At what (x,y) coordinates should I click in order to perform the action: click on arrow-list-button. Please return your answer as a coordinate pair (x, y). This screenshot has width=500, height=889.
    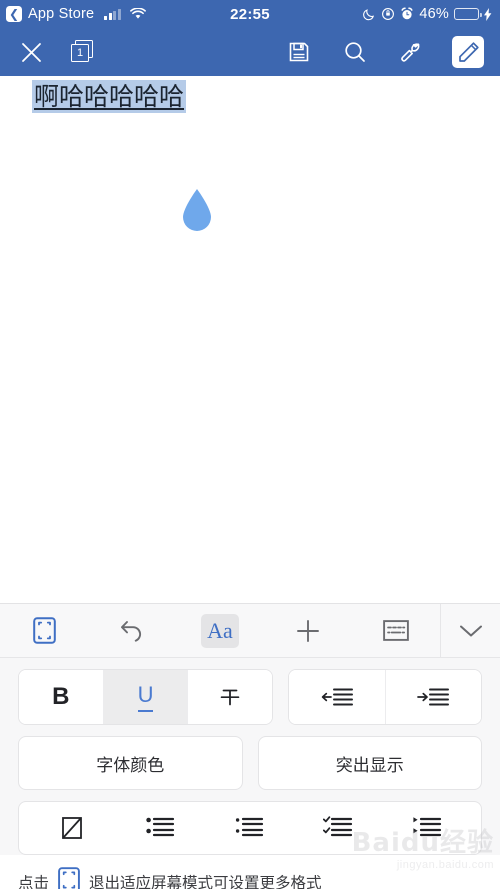
    Looking at the image, I should click on (428, 828).